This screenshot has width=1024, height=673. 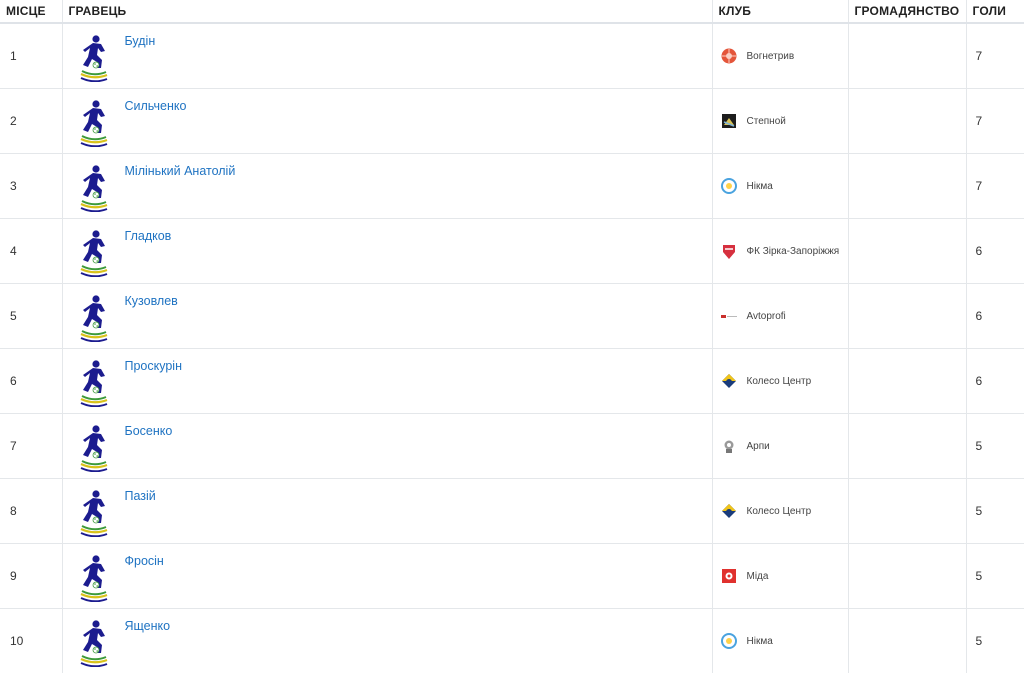 I want to click on club-cell: Вогнетрив, so click(x=779, y=56).